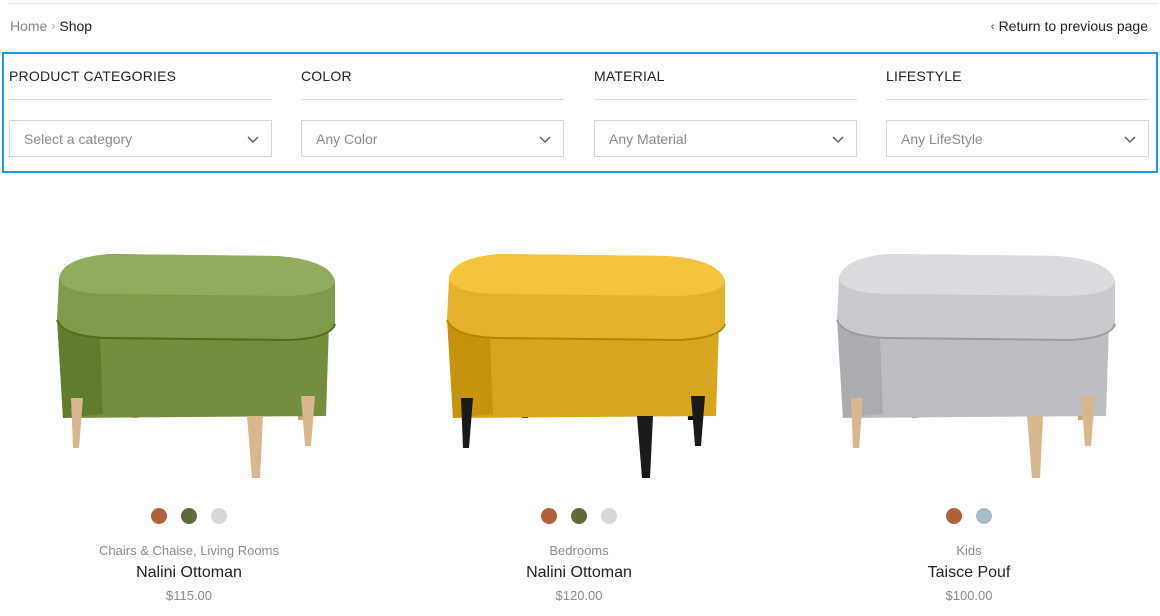  Describe the element at coordinates (725, 138) in the screenshot. I see `material-select: Any Material` at that location.